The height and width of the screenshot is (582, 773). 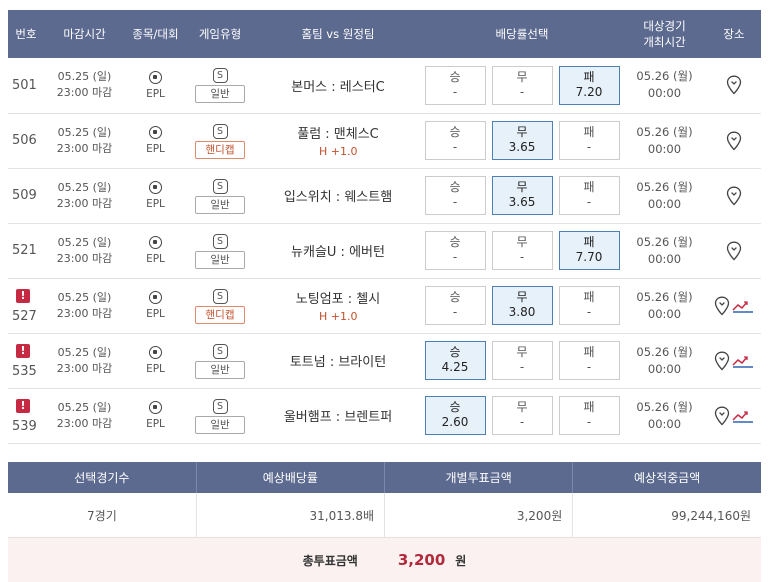 I want to click on league-name: EPL, so click(x=155, y=424).